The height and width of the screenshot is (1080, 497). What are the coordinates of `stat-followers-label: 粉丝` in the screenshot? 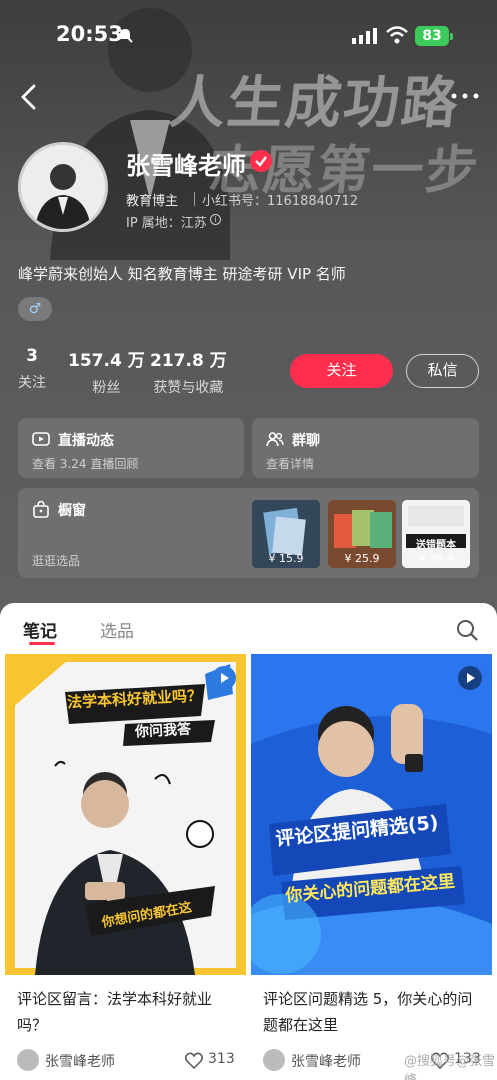 It's located at (106, 388).